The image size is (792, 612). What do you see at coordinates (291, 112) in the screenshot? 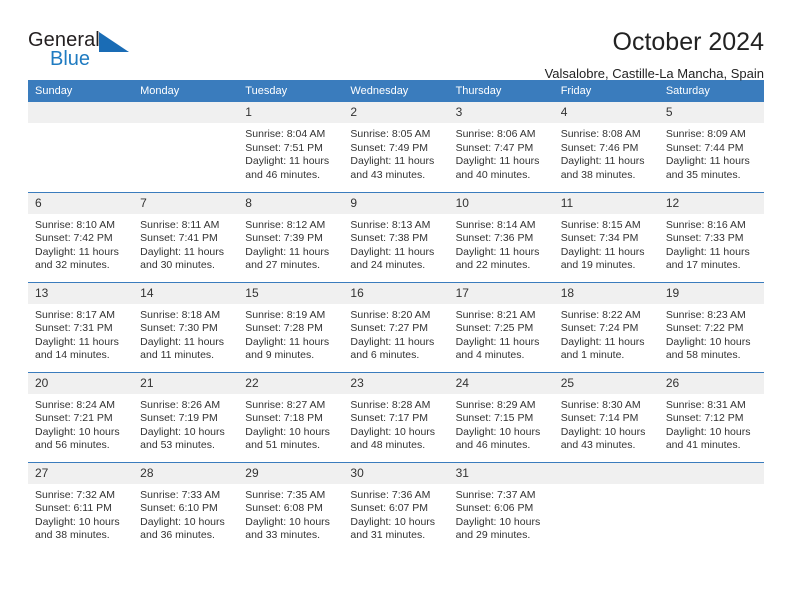
I see `day-number: 1` at bounding box center [291, 112].